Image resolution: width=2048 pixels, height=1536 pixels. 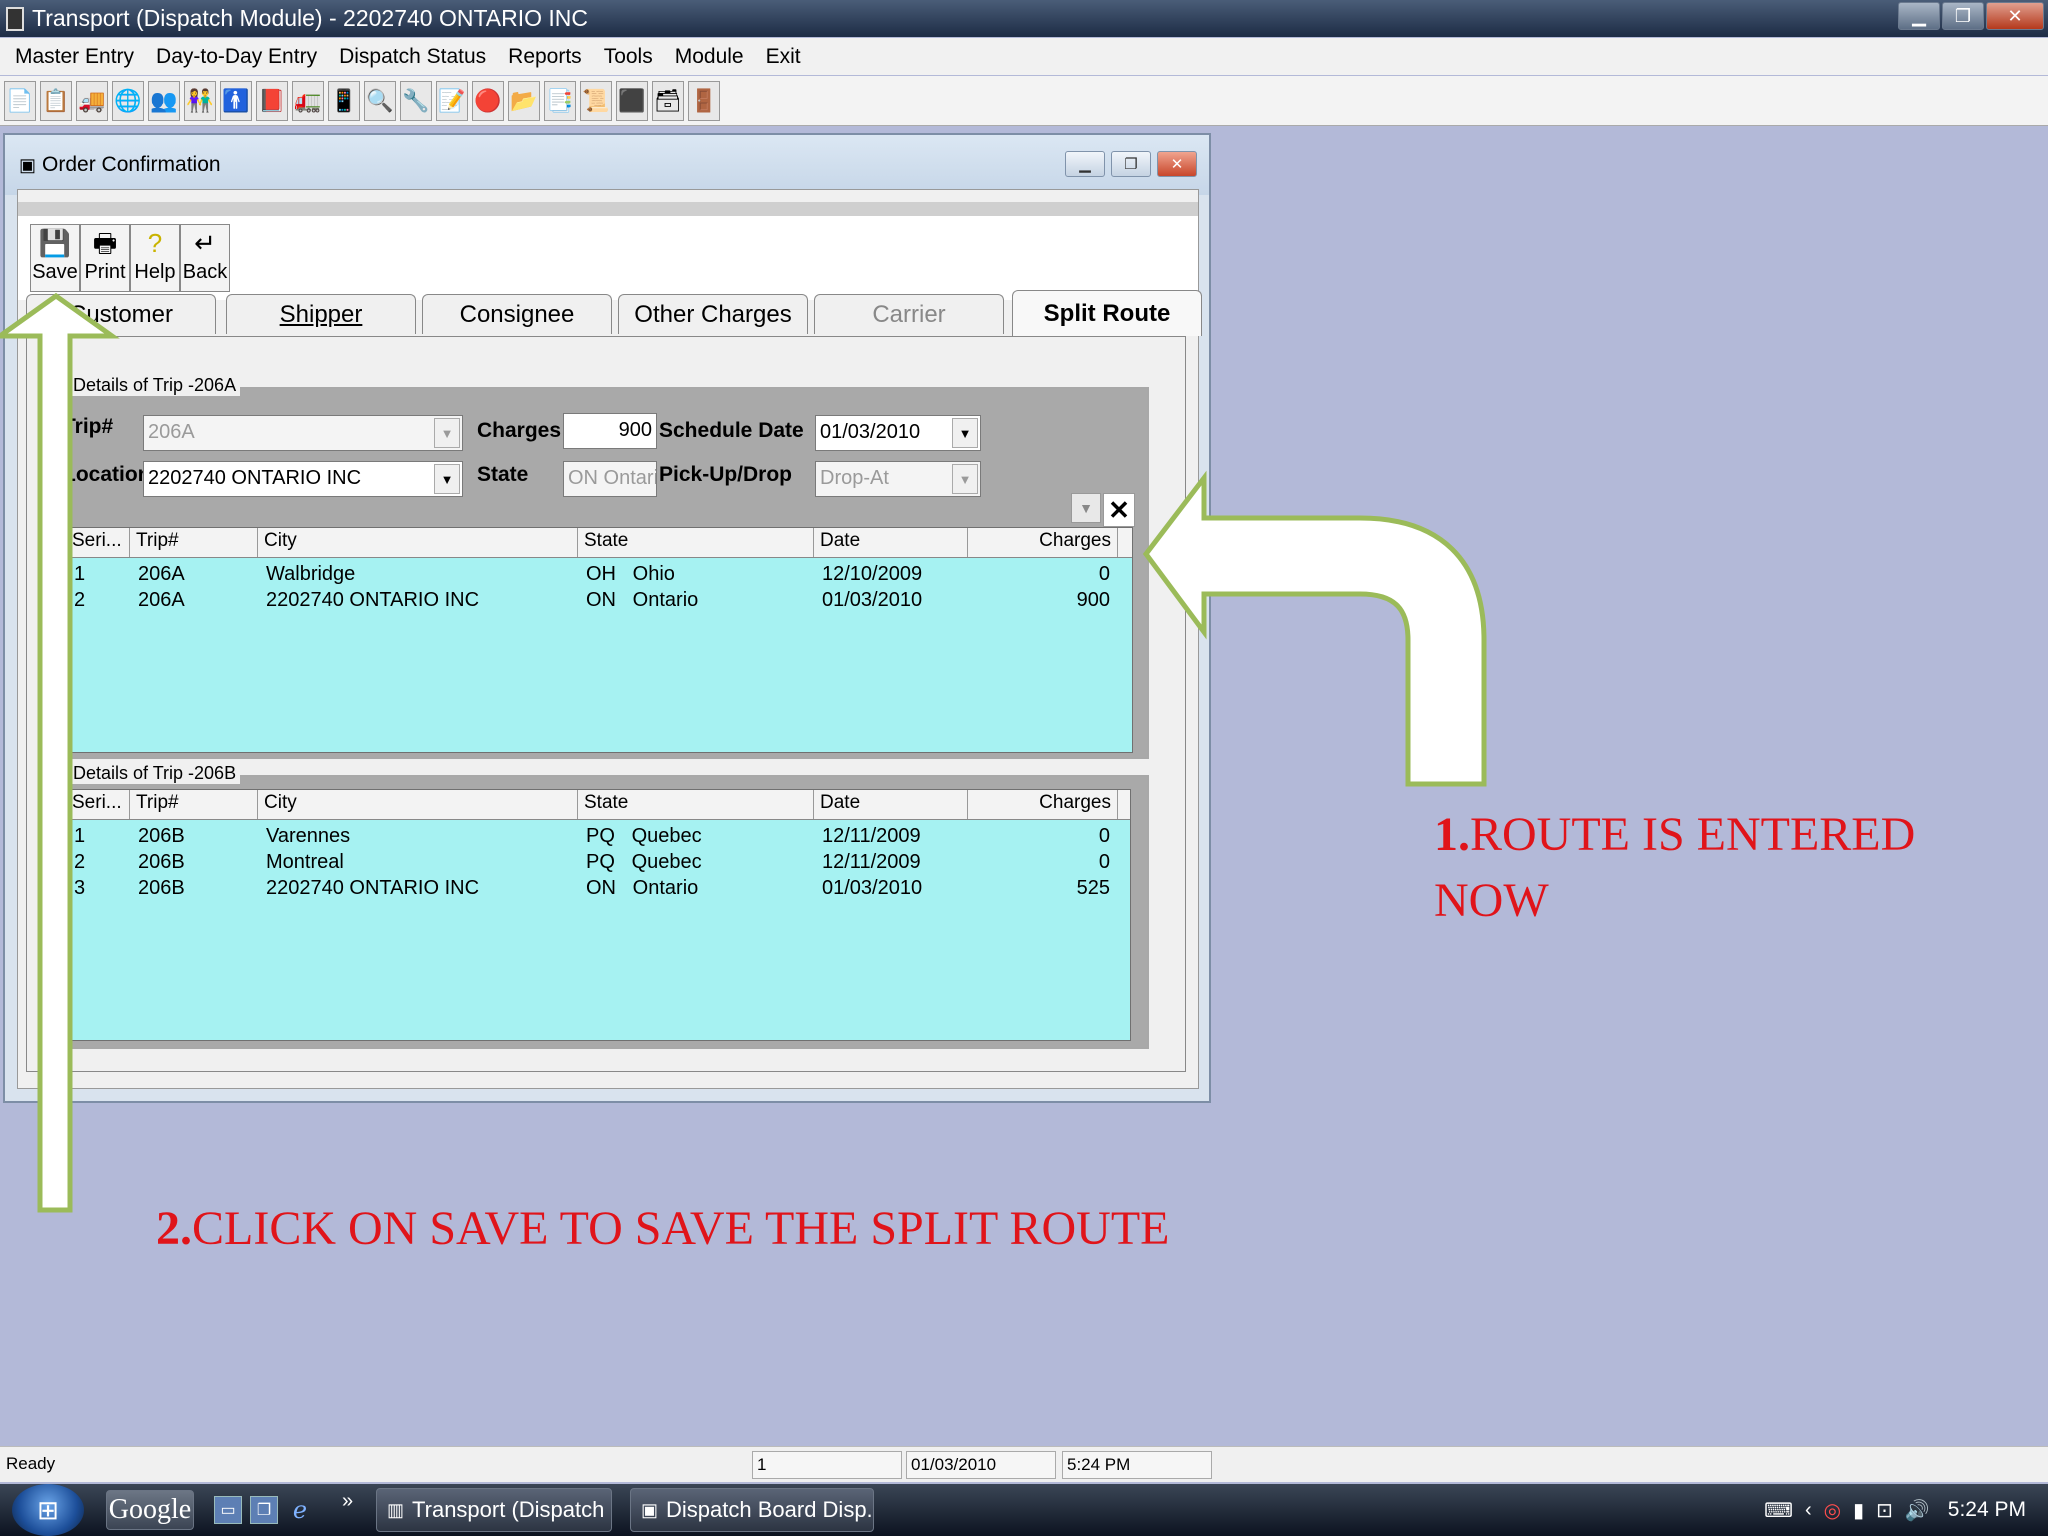 What do you see at coordinates (1884, 1510) in the screenshot?
I see `network-icon: ⊡` at bounding box center [1884, 1510].